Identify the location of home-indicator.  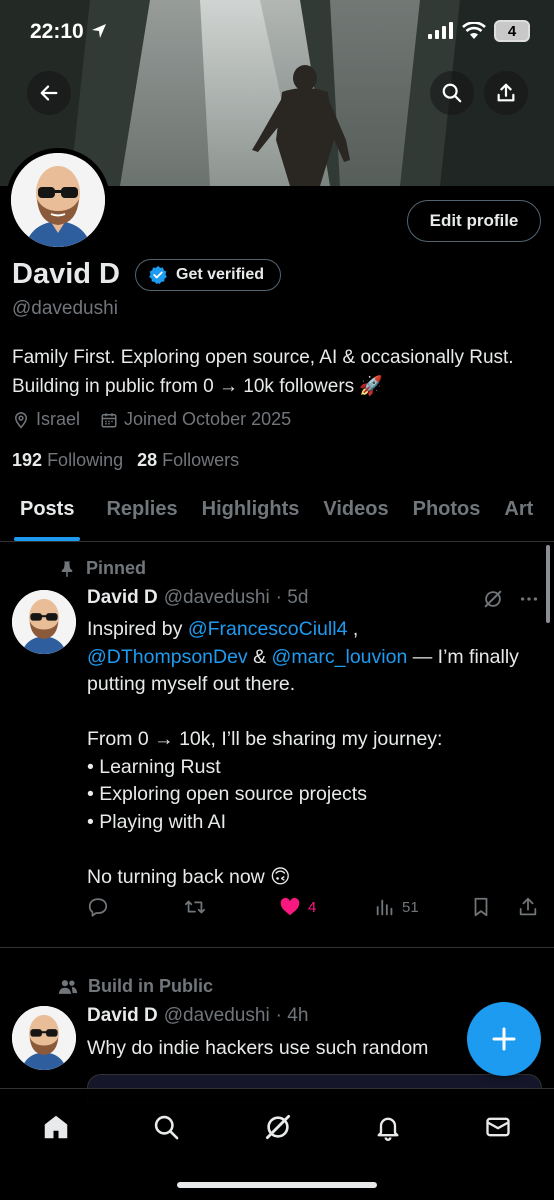
(277, 1185).